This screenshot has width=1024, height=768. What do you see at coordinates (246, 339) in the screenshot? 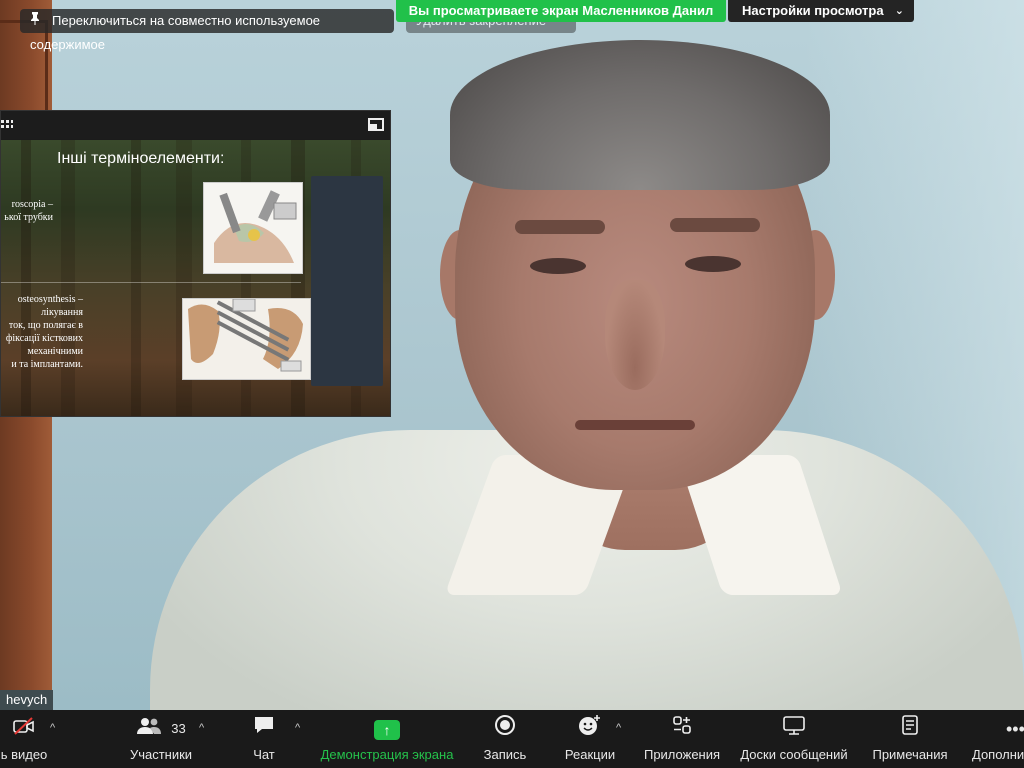
I see `osteosynthesis-illustration` at bounding box center [246, 339].